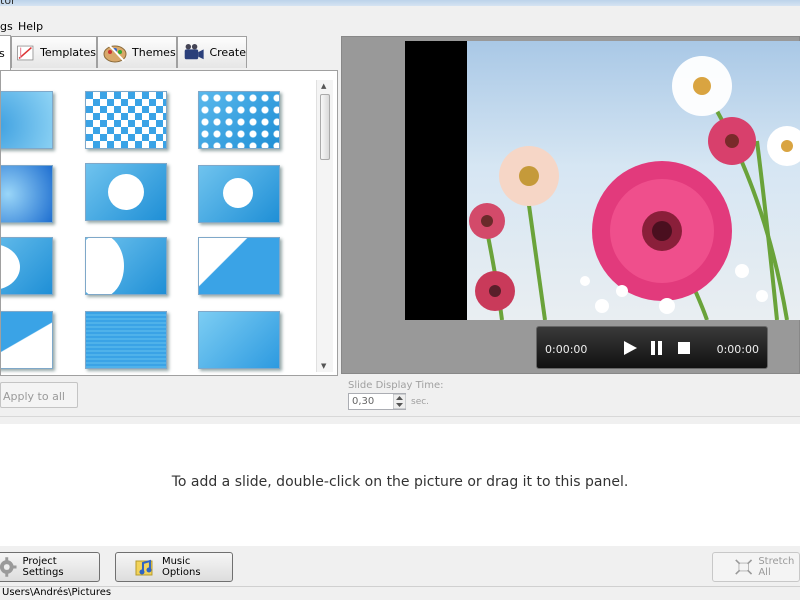 This screenshot has width=800, height=600. Describe the element at coordinates (57, 592) in the screenshot. I see `current-path: Users\Andrés\Pictures` at that location.